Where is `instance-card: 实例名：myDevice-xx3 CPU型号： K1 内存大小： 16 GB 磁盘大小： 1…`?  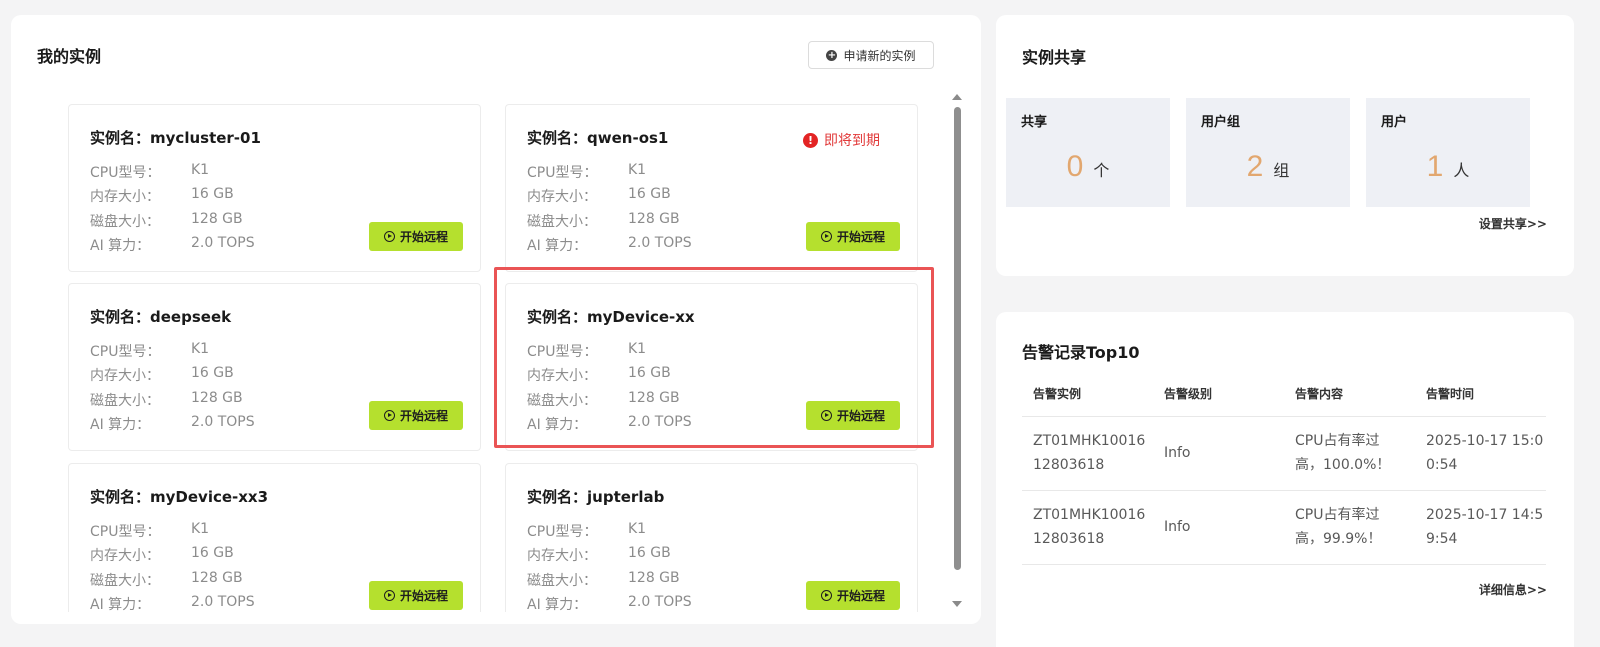 instance-card: 实例名：myDevice-xx3 CPU型号： K1 内存大小： 16 GB 磁盘大小： 1… is located at coordinates (274, 537).